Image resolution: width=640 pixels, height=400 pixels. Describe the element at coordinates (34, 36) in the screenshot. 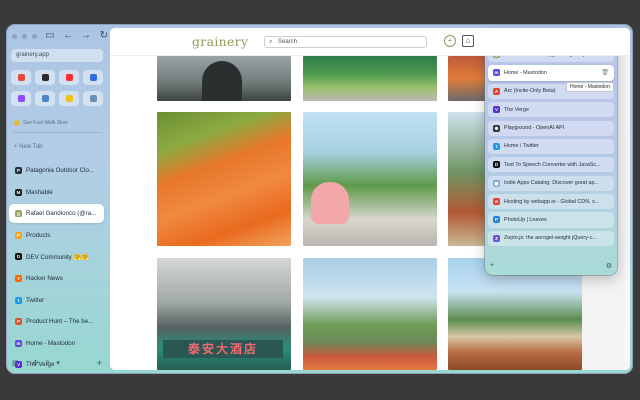

I see `zoom-window-button` at that location.